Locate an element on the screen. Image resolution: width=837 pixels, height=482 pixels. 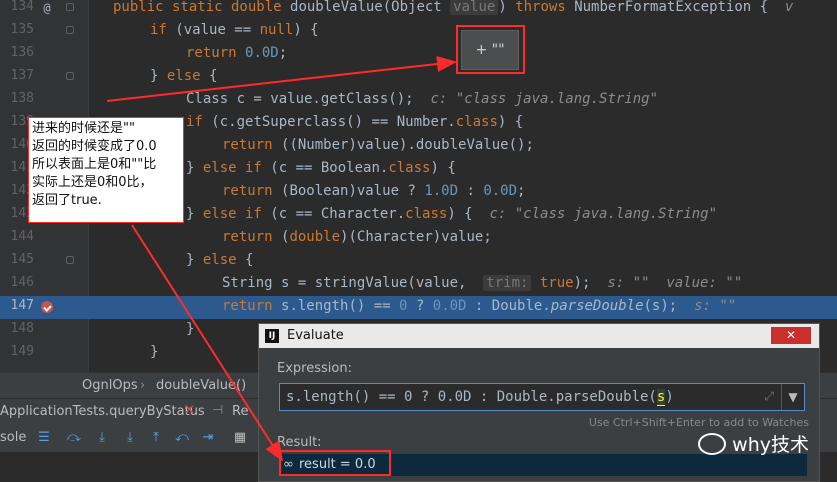
line-number: 149 is located at coordinates (19, 351).